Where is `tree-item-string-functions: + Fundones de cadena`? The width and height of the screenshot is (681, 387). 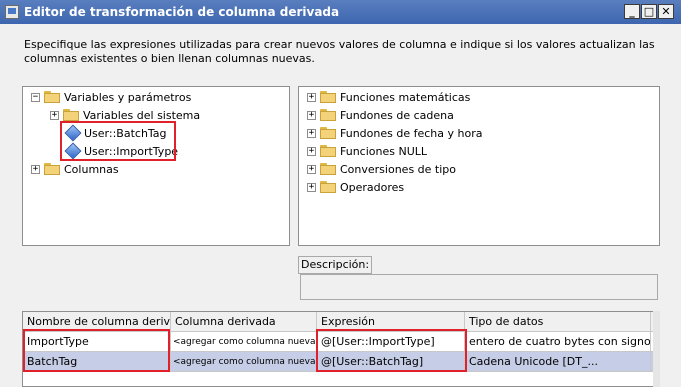 tree-item-string-functions: + Fundones de cadena is located at coordinates (380, 115).